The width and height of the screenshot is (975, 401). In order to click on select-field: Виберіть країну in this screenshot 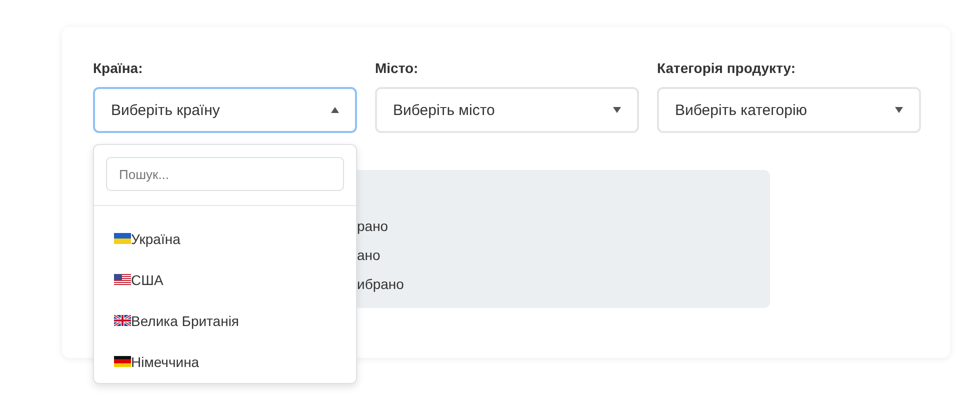, I will do `click(225, 110)`.